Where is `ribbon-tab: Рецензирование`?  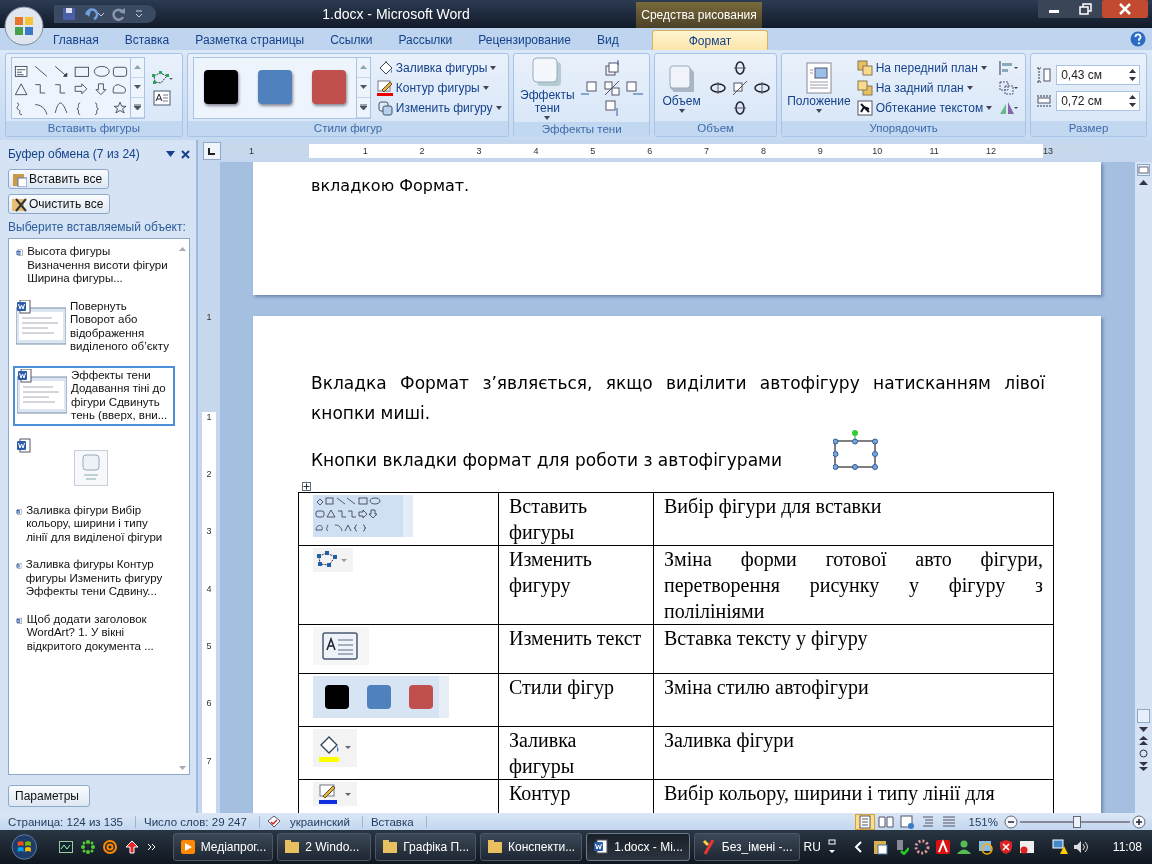
ribbon-tab: Рецензирование is located at coordinates (524, 40).